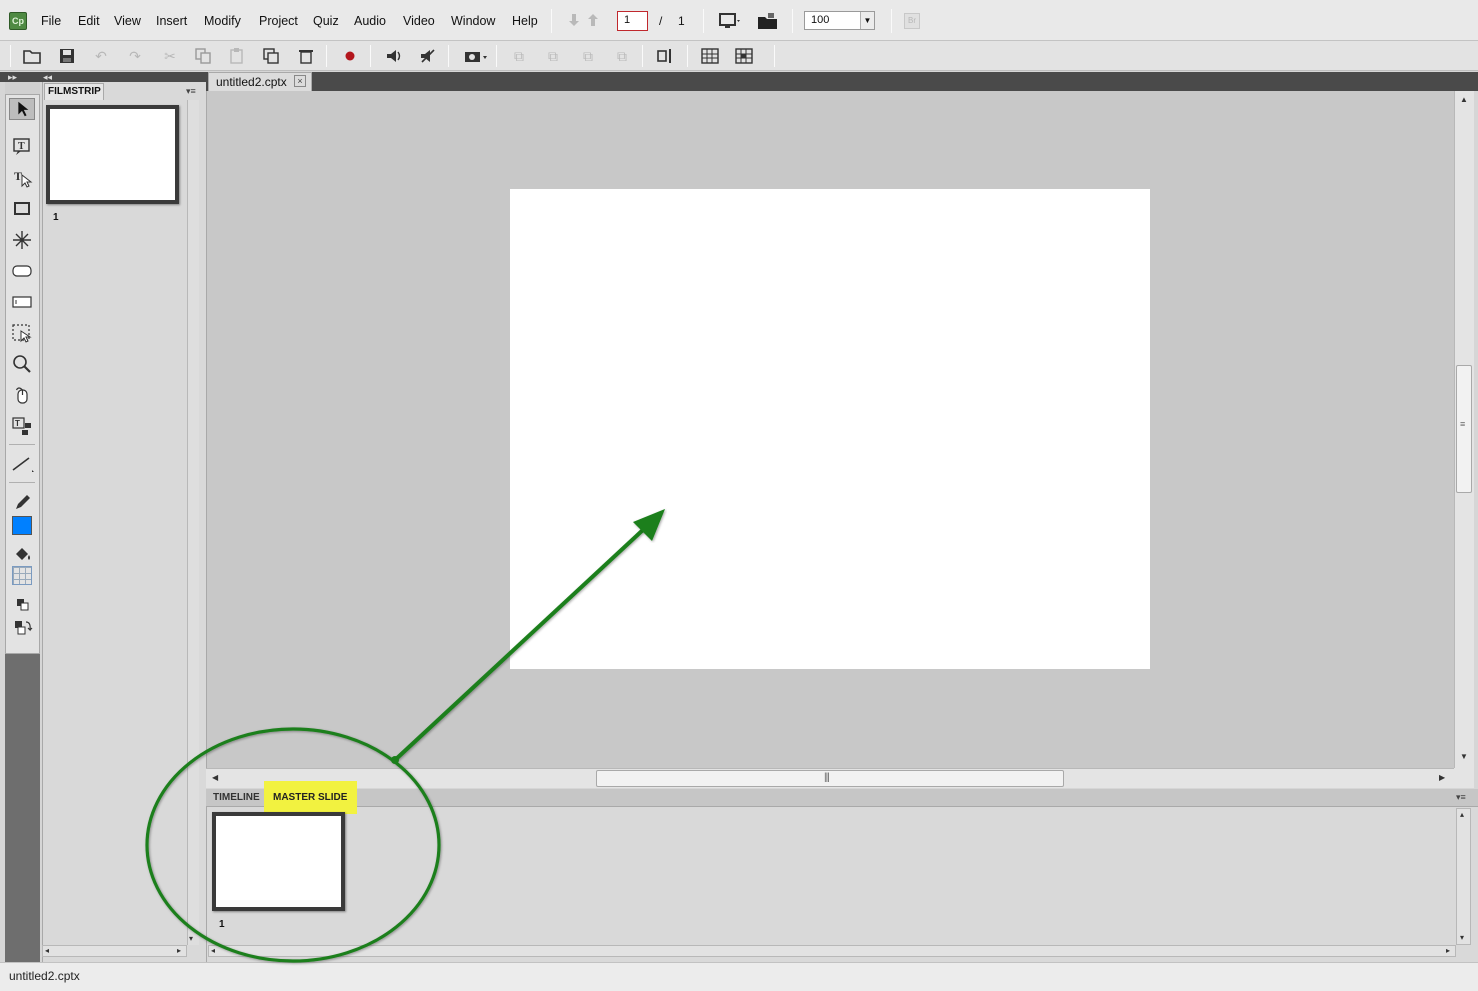  What do you see at coordinates (51, 21) in the screenshot?
I see `menu-file: File` at bounding box center [51, 21].